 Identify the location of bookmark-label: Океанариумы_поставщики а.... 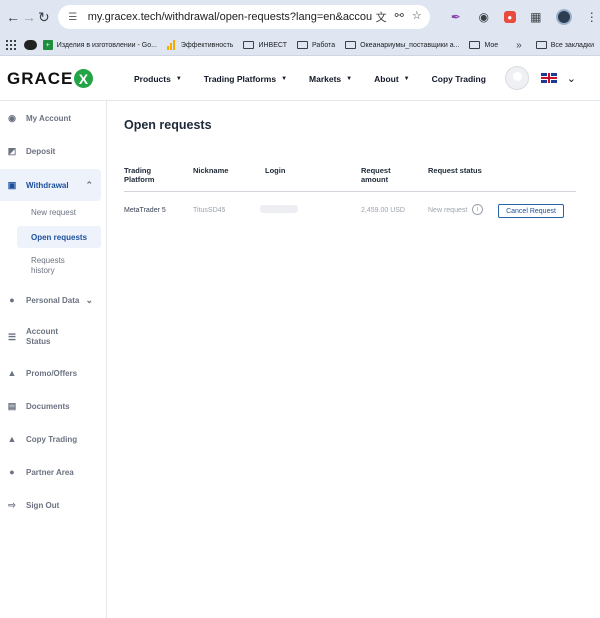
(410, 45).